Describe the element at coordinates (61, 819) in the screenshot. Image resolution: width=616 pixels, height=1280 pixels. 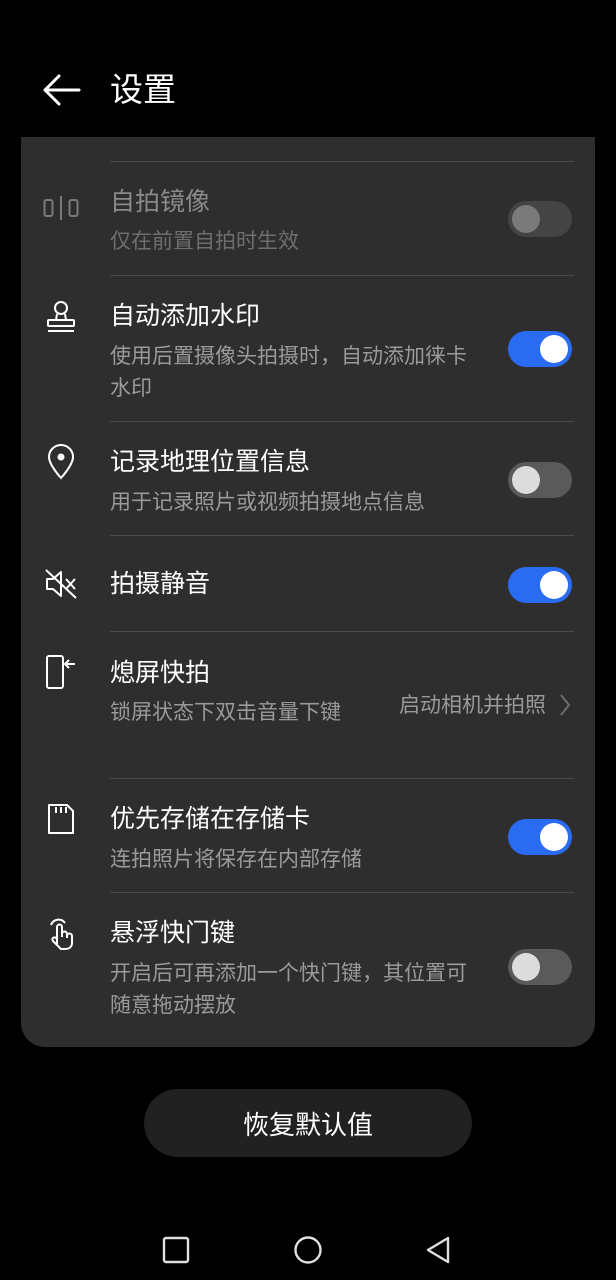
I see `sd-card-icon` at that location.